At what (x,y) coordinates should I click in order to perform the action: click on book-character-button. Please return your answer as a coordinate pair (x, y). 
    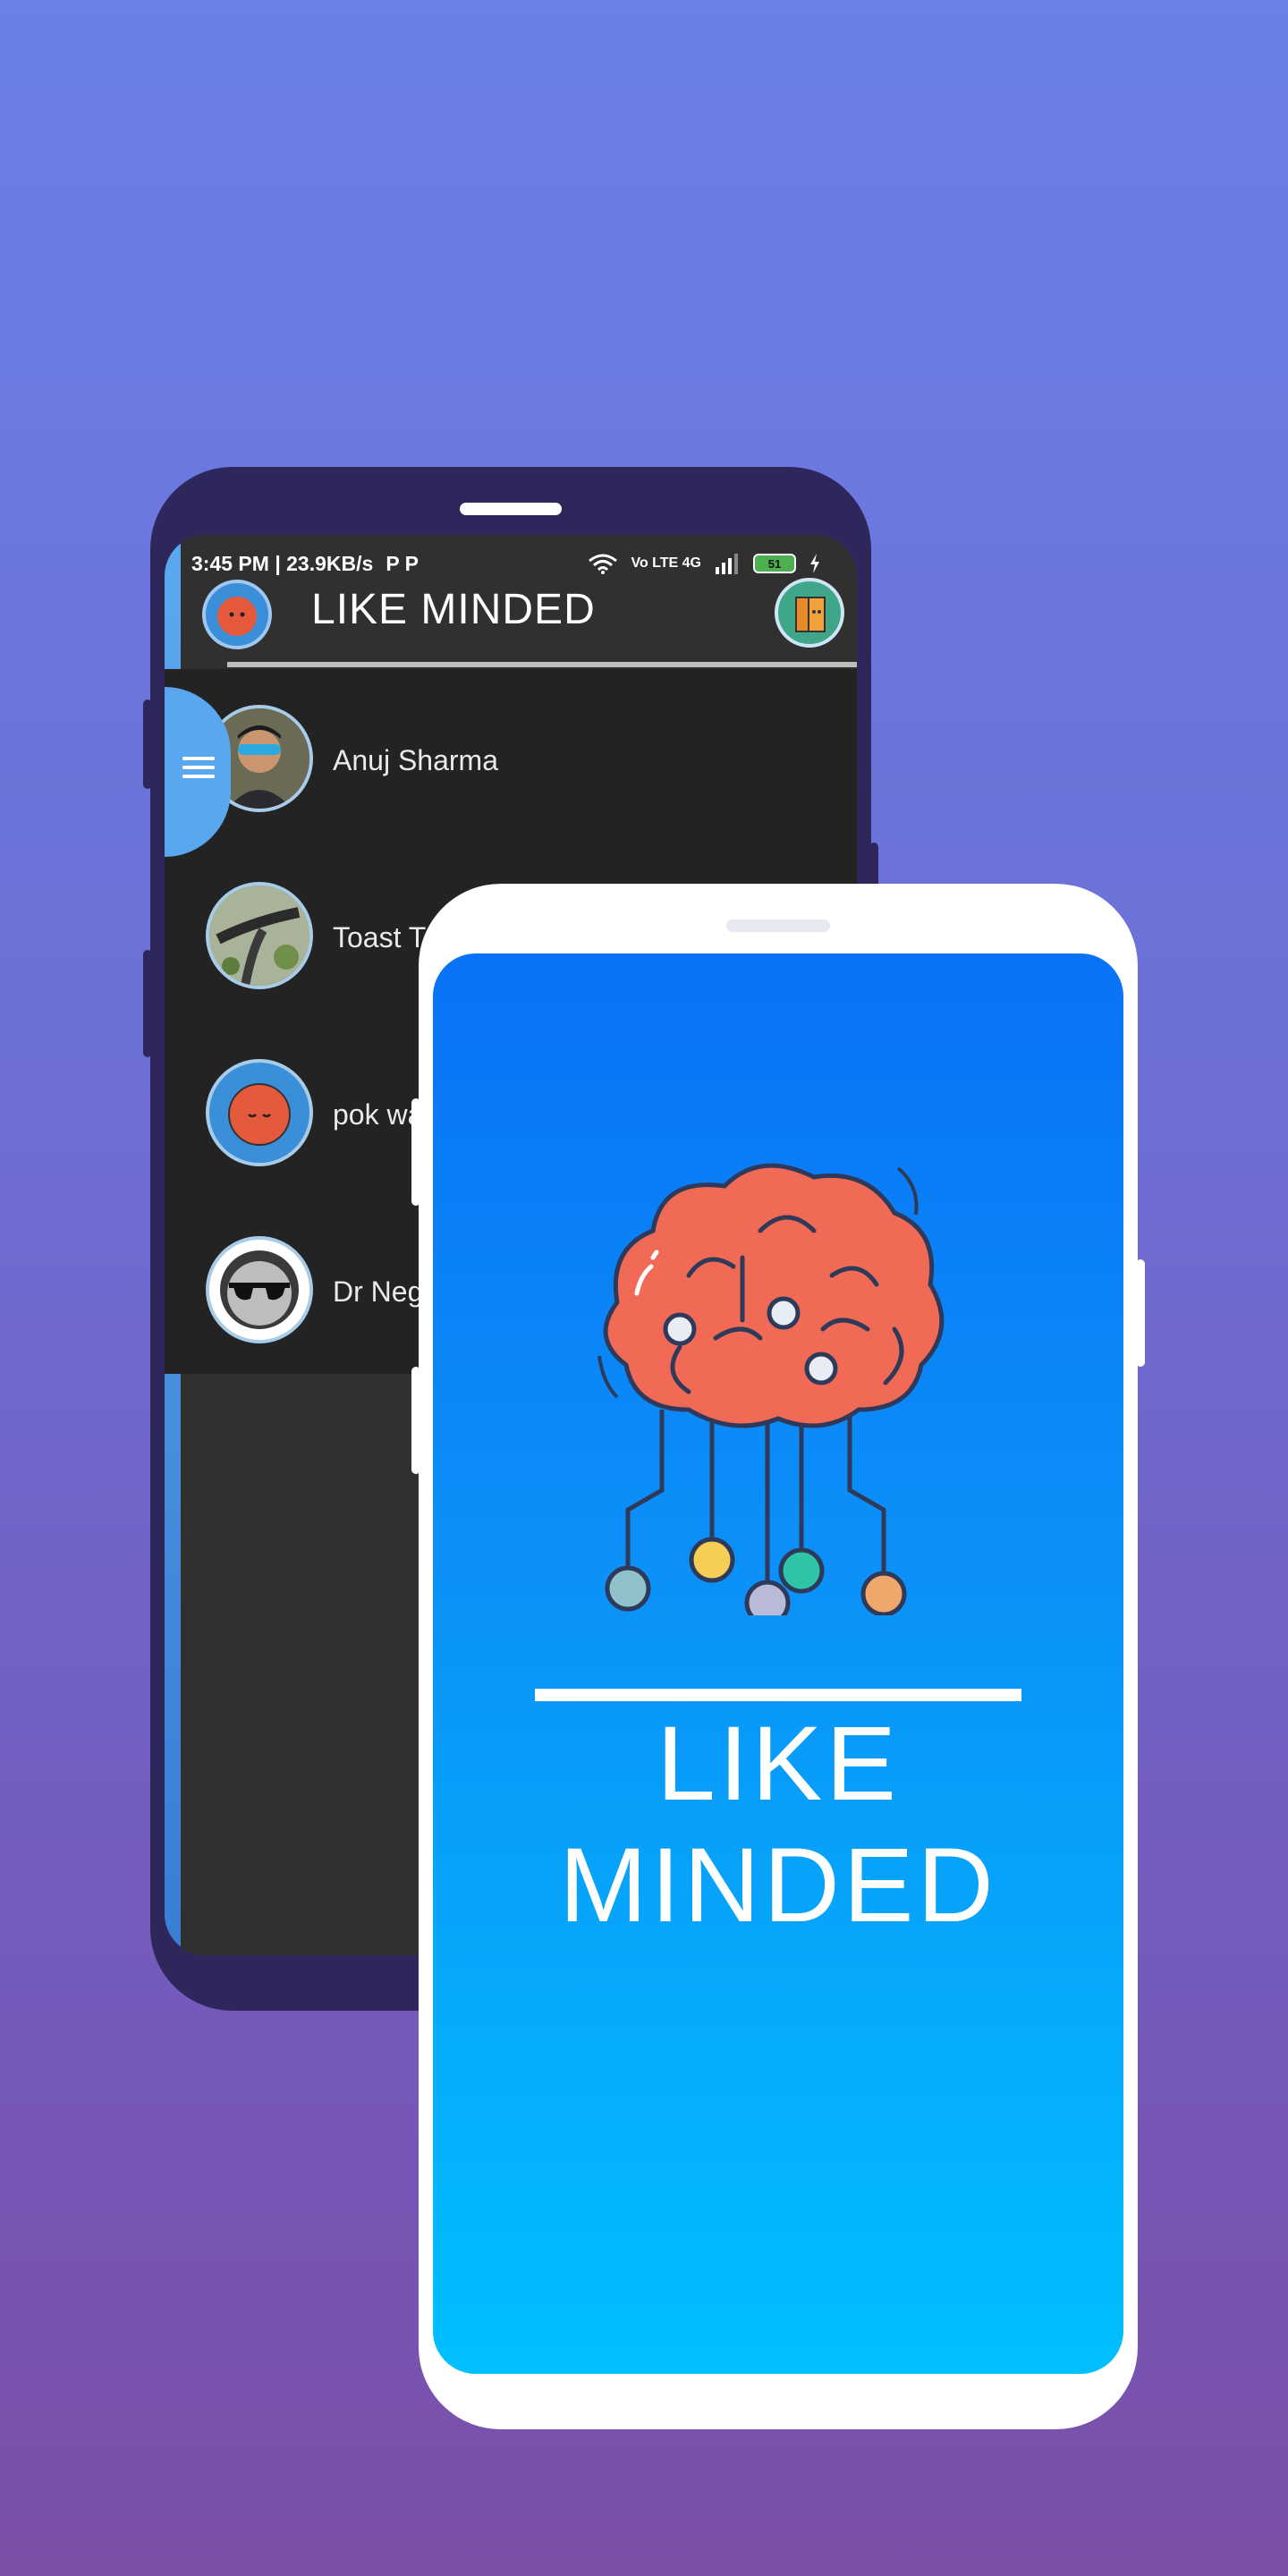
    Looking at the image, I should click on (809, 613).